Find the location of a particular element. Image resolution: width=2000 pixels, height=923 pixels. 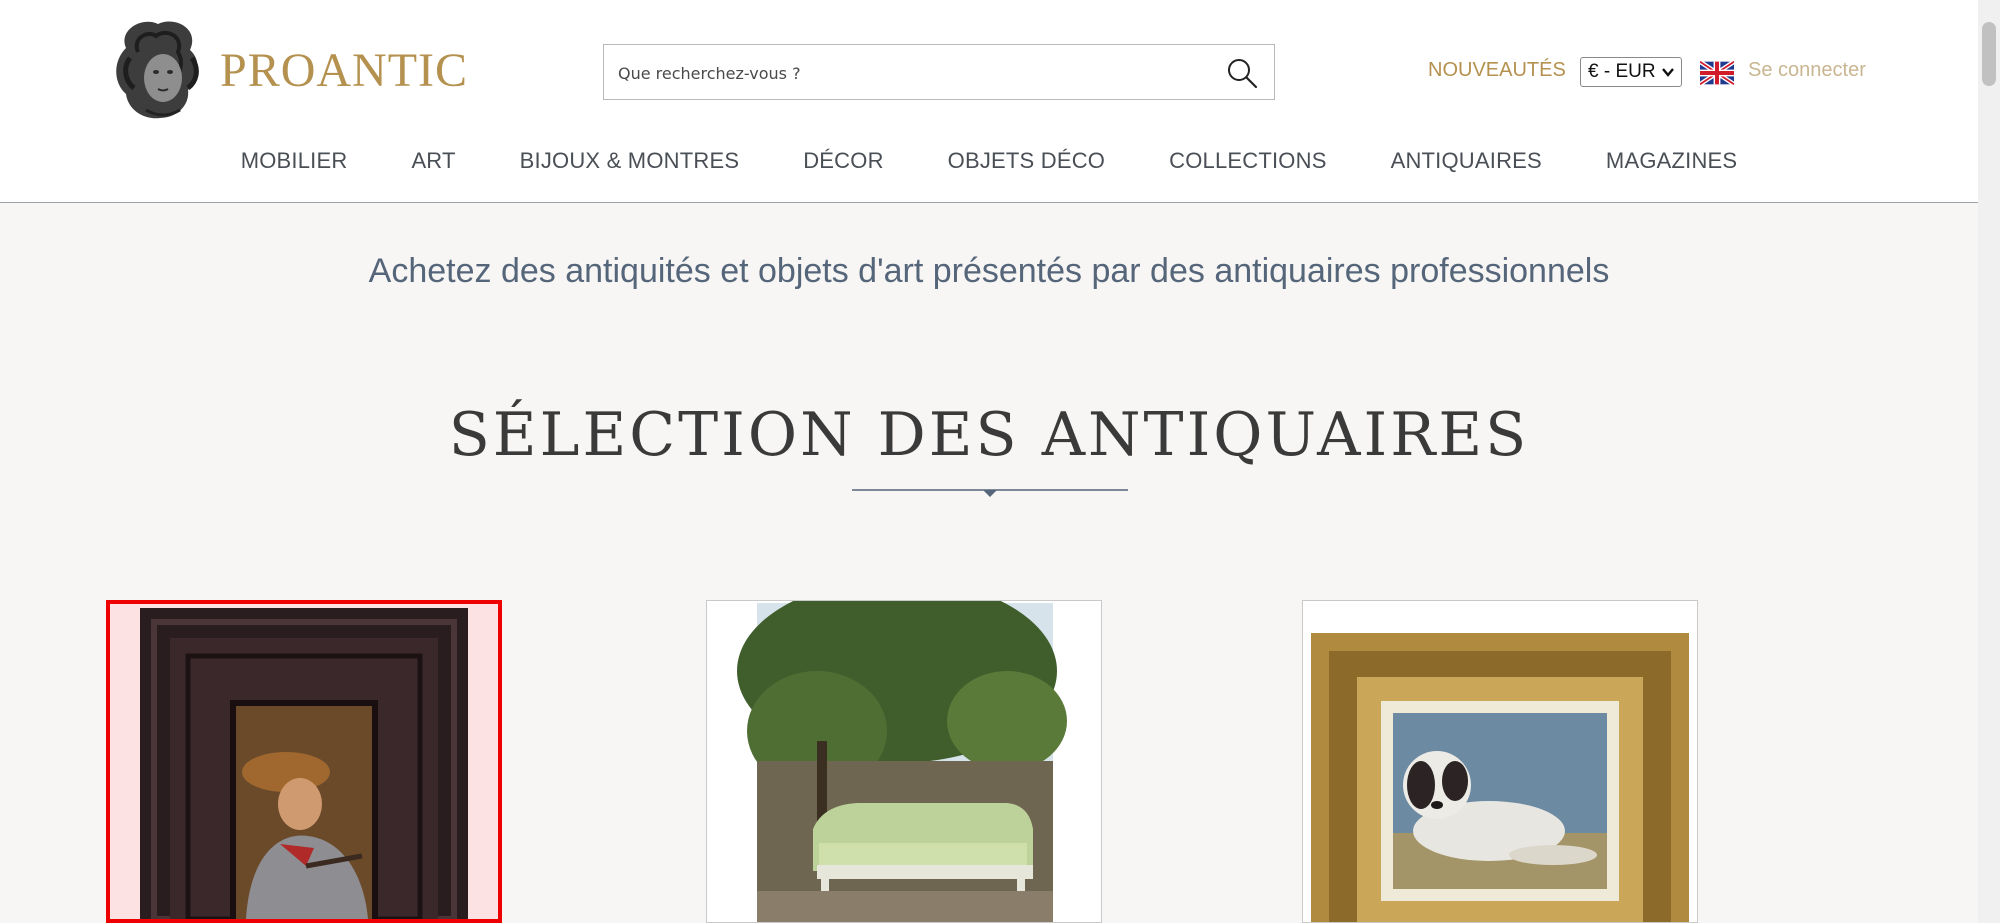

search-input is located at coordinates (908, 73).